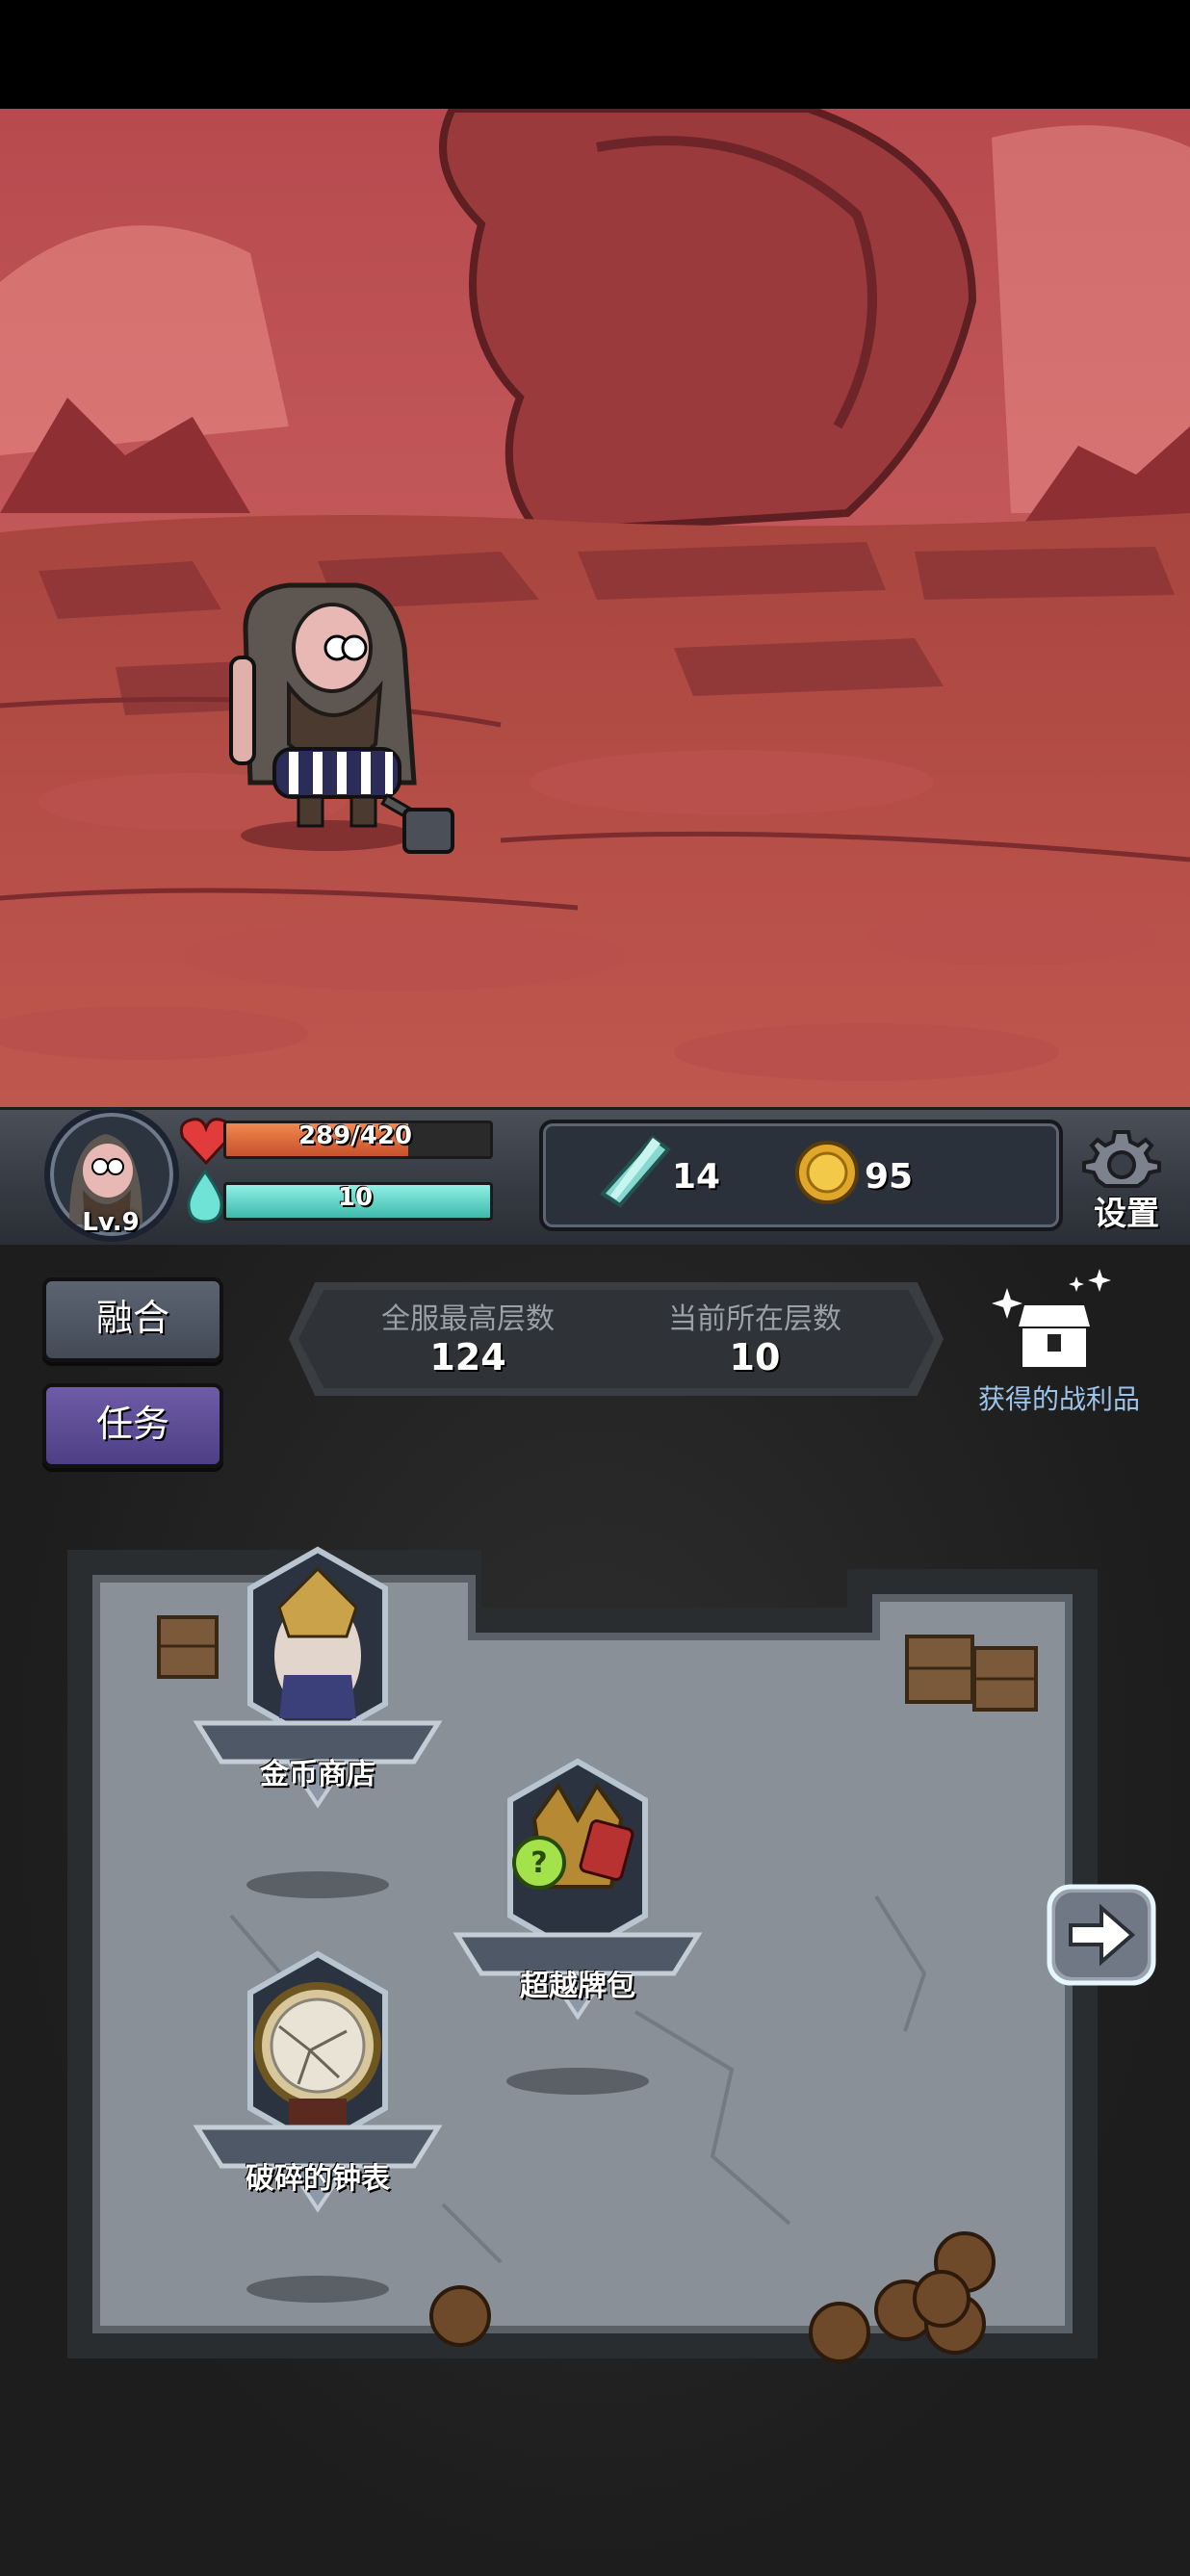 This screenshot has height=2576, width=1190. Describe the element at coordinates (111, 1222) in the screenshot. I see `player-level: Lv.9` at that location.